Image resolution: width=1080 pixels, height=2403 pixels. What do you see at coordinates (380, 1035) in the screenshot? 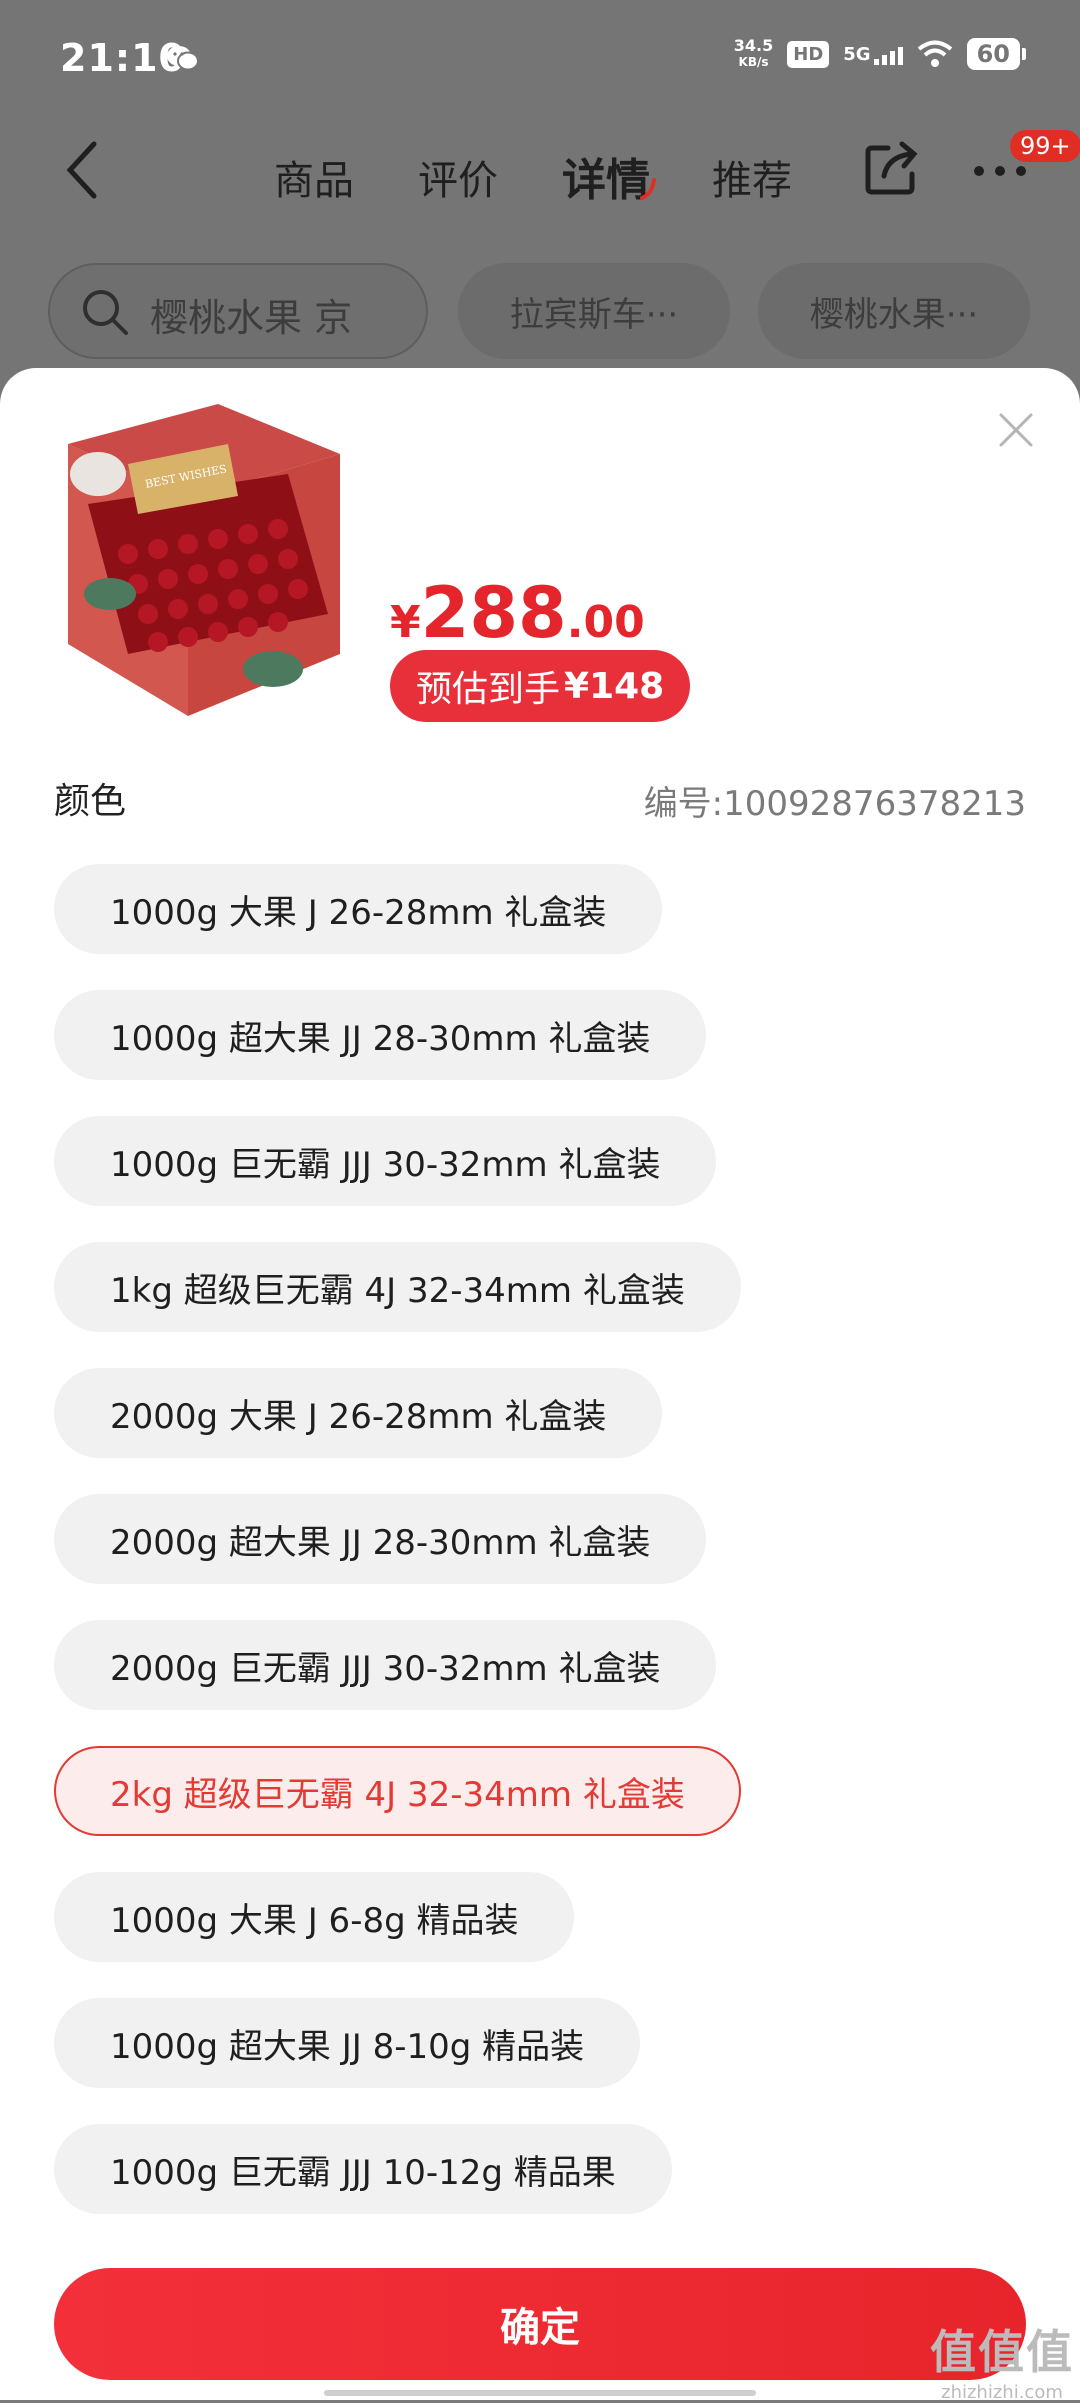
I see `sku-option: 1000g 超大果 JJ 28-30mm 礼盒装` at bounding box center [380, 1035].